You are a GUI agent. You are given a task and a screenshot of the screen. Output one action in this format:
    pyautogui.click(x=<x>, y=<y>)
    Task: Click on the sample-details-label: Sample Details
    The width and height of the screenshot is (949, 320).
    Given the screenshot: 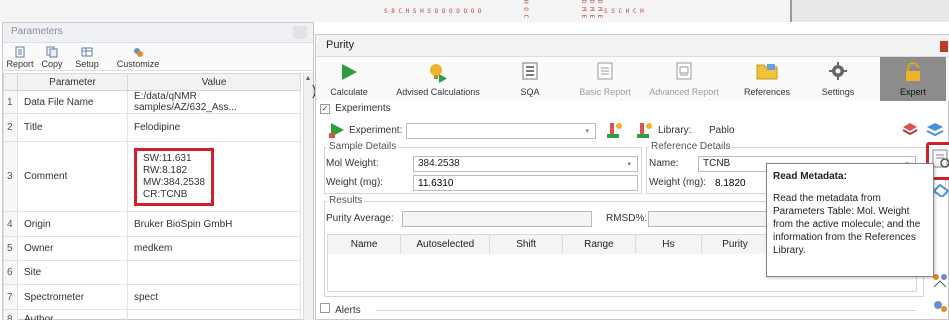 What is the action you would take?
    pyautogui.click(x=363, y=146)
    